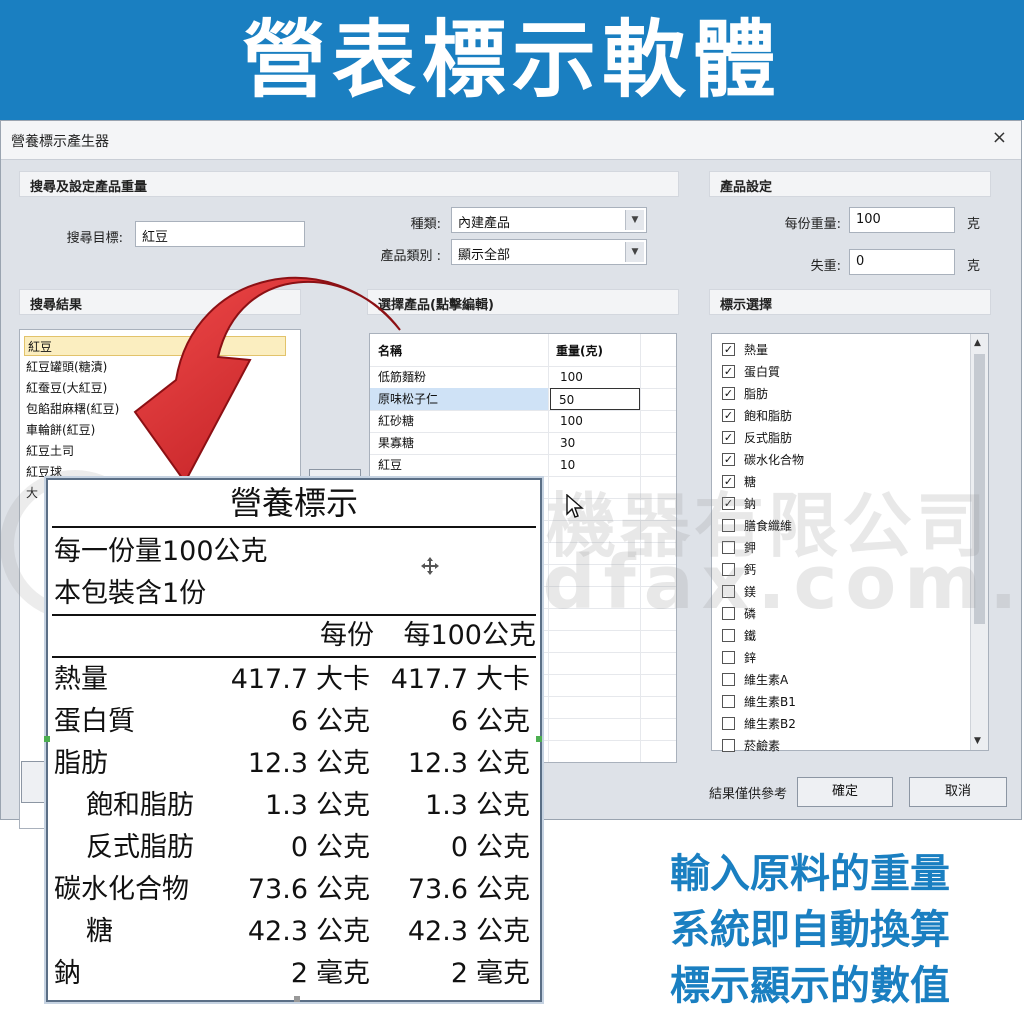 Image resolution: width=1024 pixels, height=1024 pixels. Describe the element at coordinates (977, 741) in the screenshot. I see `scroll-down-icon: ▼` at that location.